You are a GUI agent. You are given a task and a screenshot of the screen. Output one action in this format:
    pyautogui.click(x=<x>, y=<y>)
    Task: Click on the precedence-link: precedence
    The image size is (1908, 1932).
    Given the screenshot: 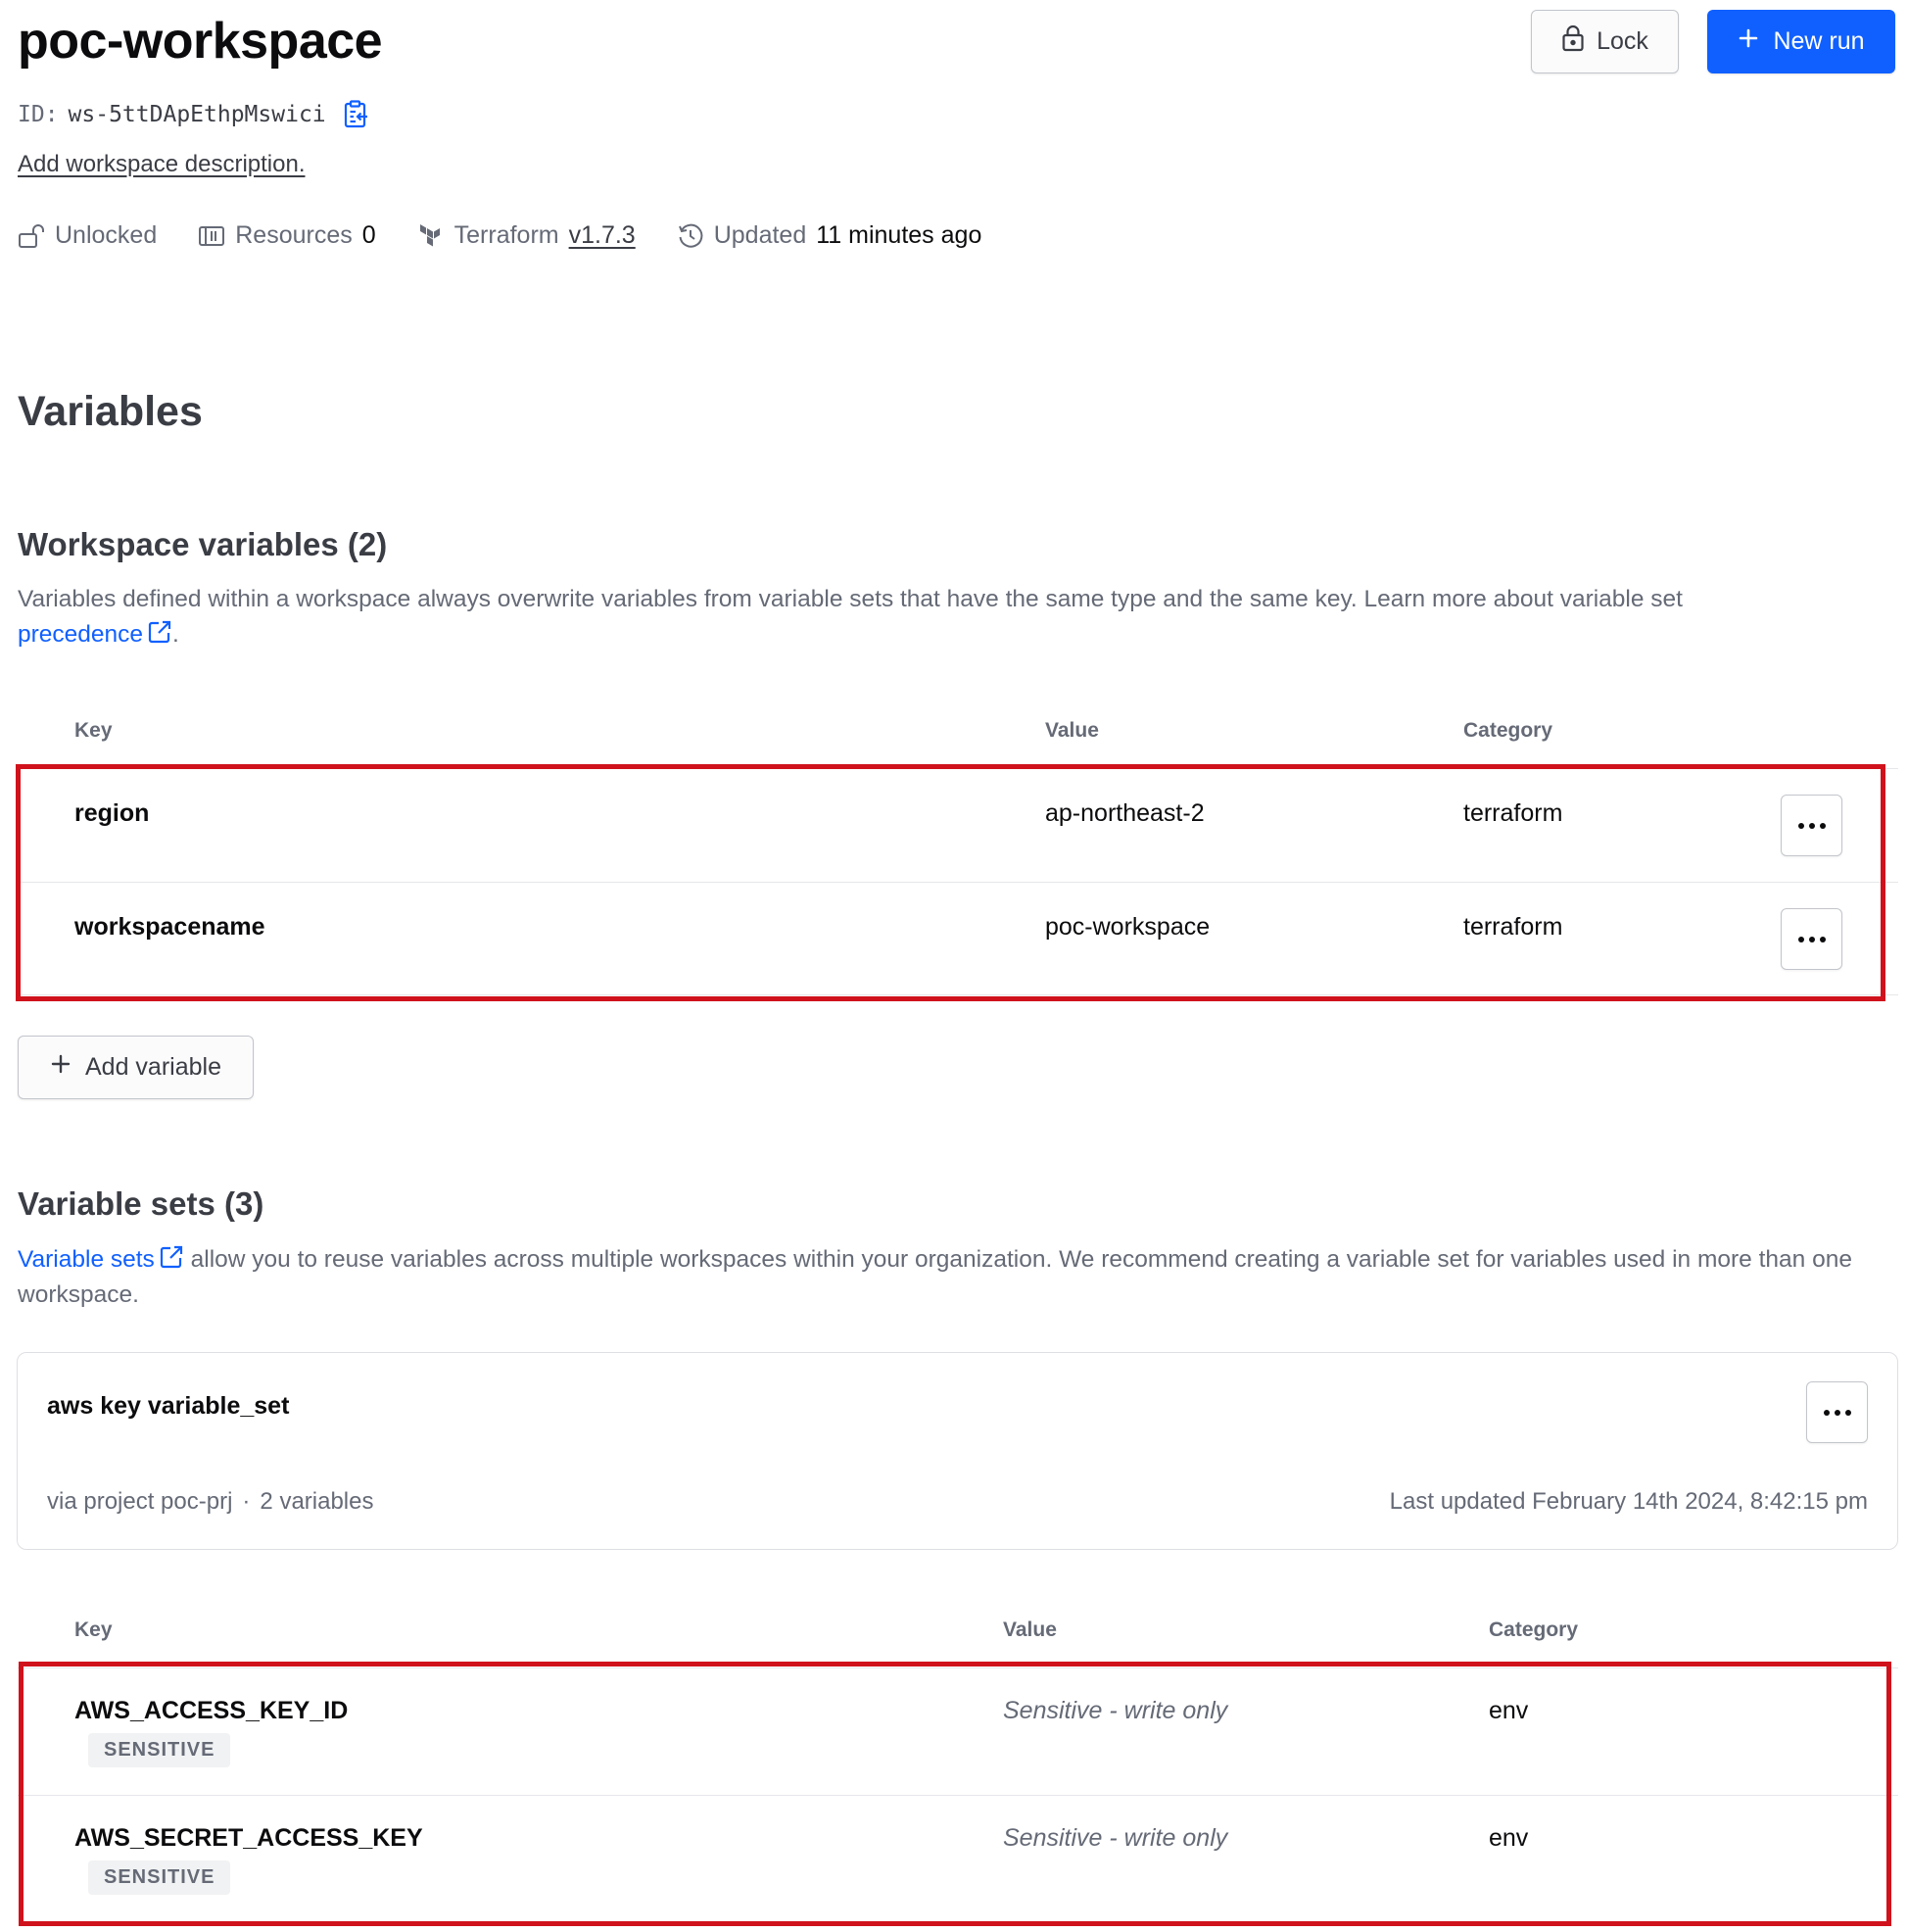 What is the action you would take?
    pyautogui.click(x=95, y=633)
    